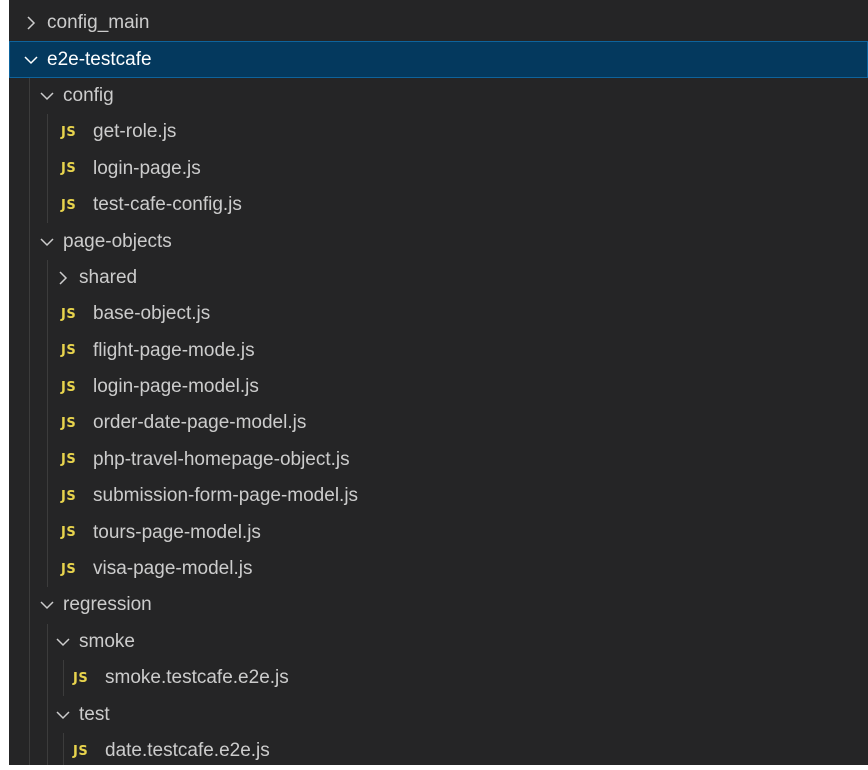 The image size is (868, 770). I want to click on folder-regression: regression, so click(438, 605).